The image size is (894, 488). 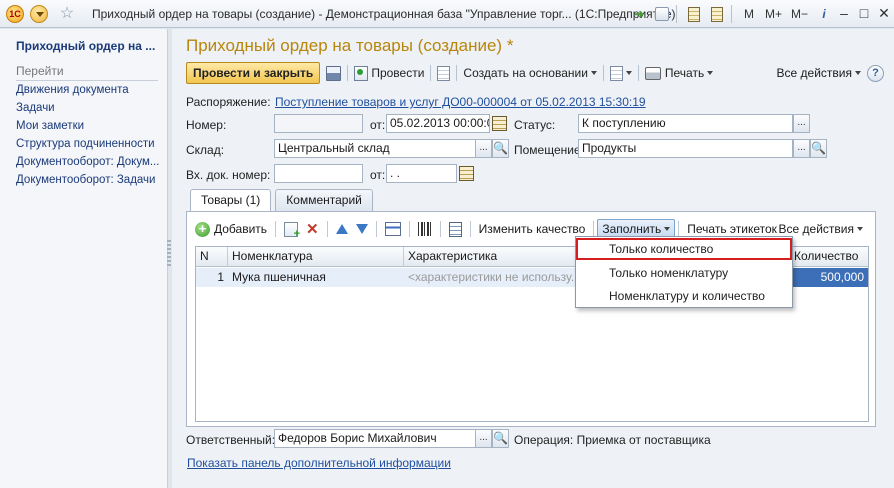 What do you see at coordinates (444, 73) in the screenshot?
I see `journal-button` at bounding box center [444, 73].